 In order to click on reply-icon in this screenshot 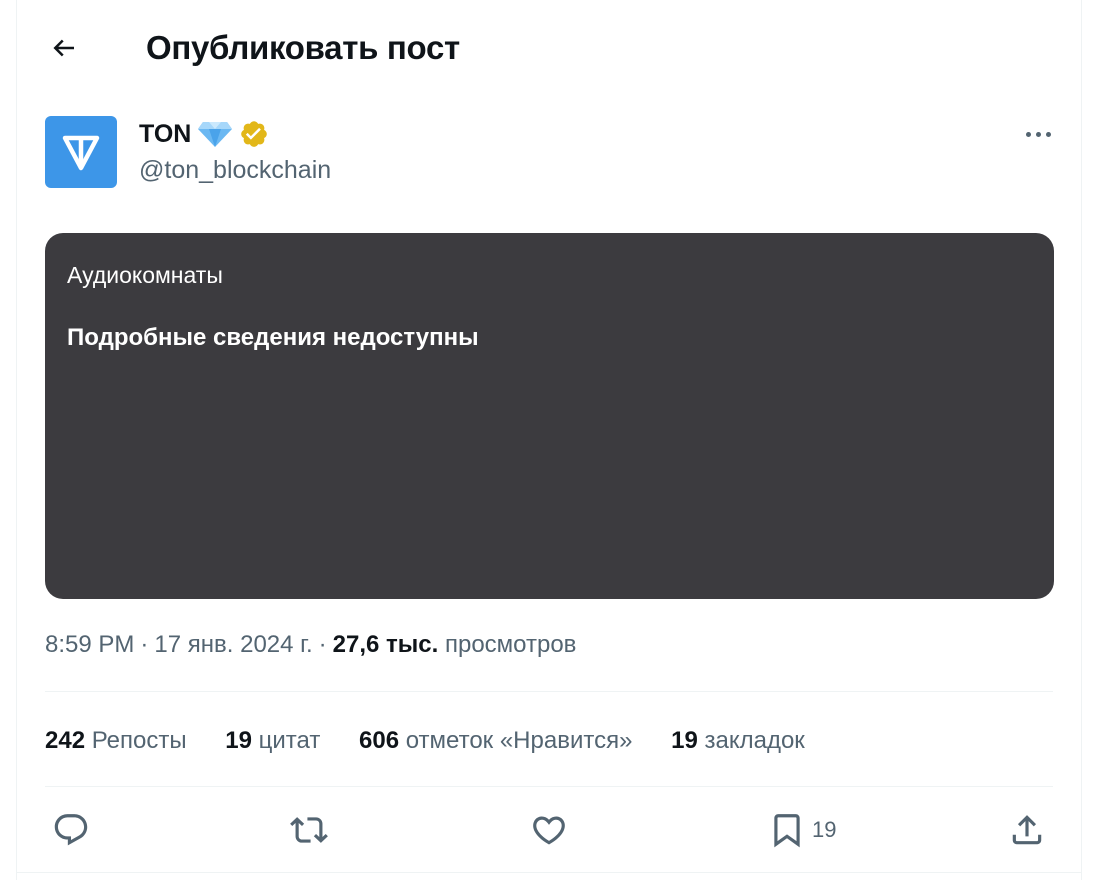, I will do `click(71, 830)`.